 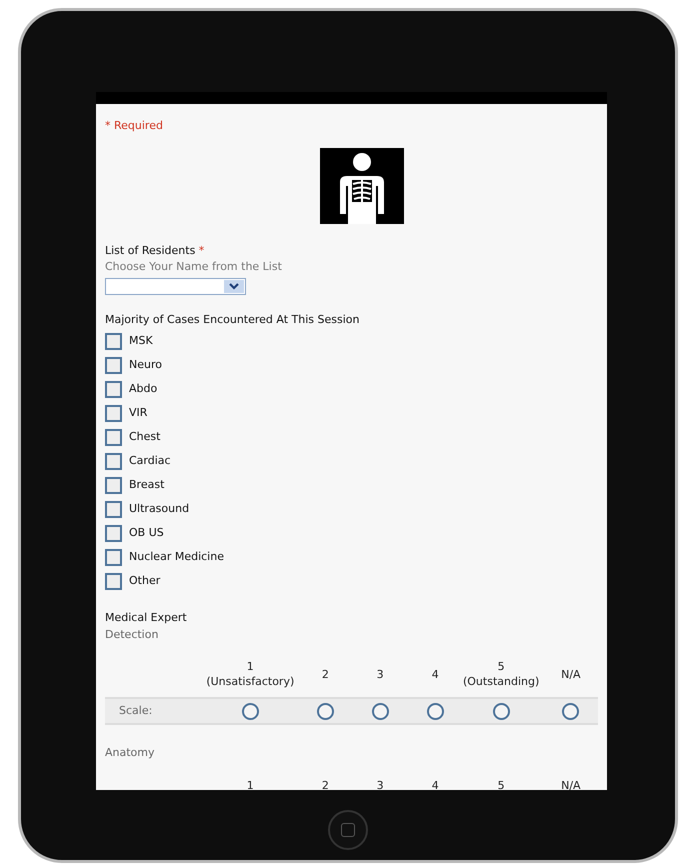 What do you see at coordinates (176, 557) in the screenshot?
I see `checkbox-label: Nuclear Medicine` at bounding box center [176, 557].